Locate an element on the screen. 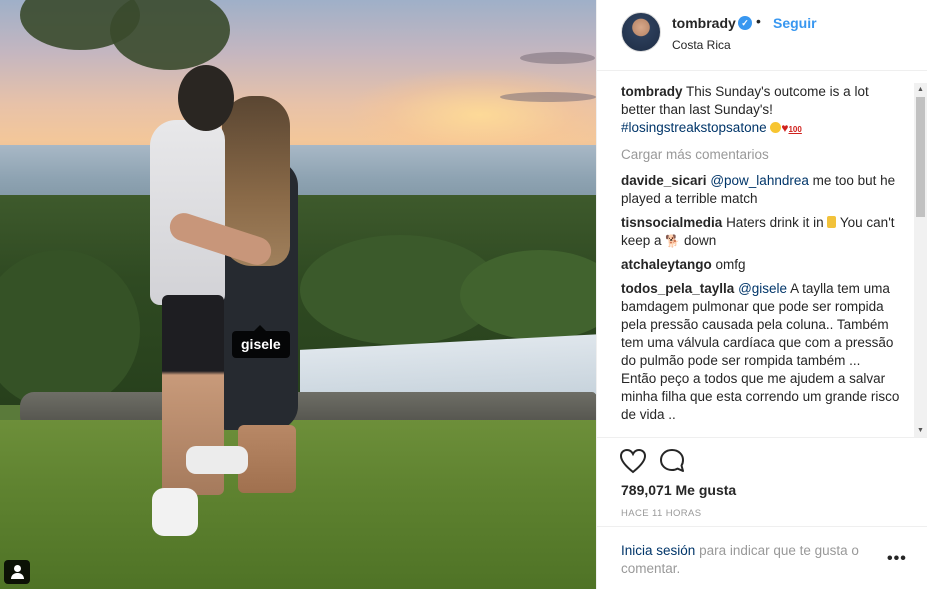 The width and height of the screenshot is (927, 589). comment-text: omfg is located at coordinates (730, 264).